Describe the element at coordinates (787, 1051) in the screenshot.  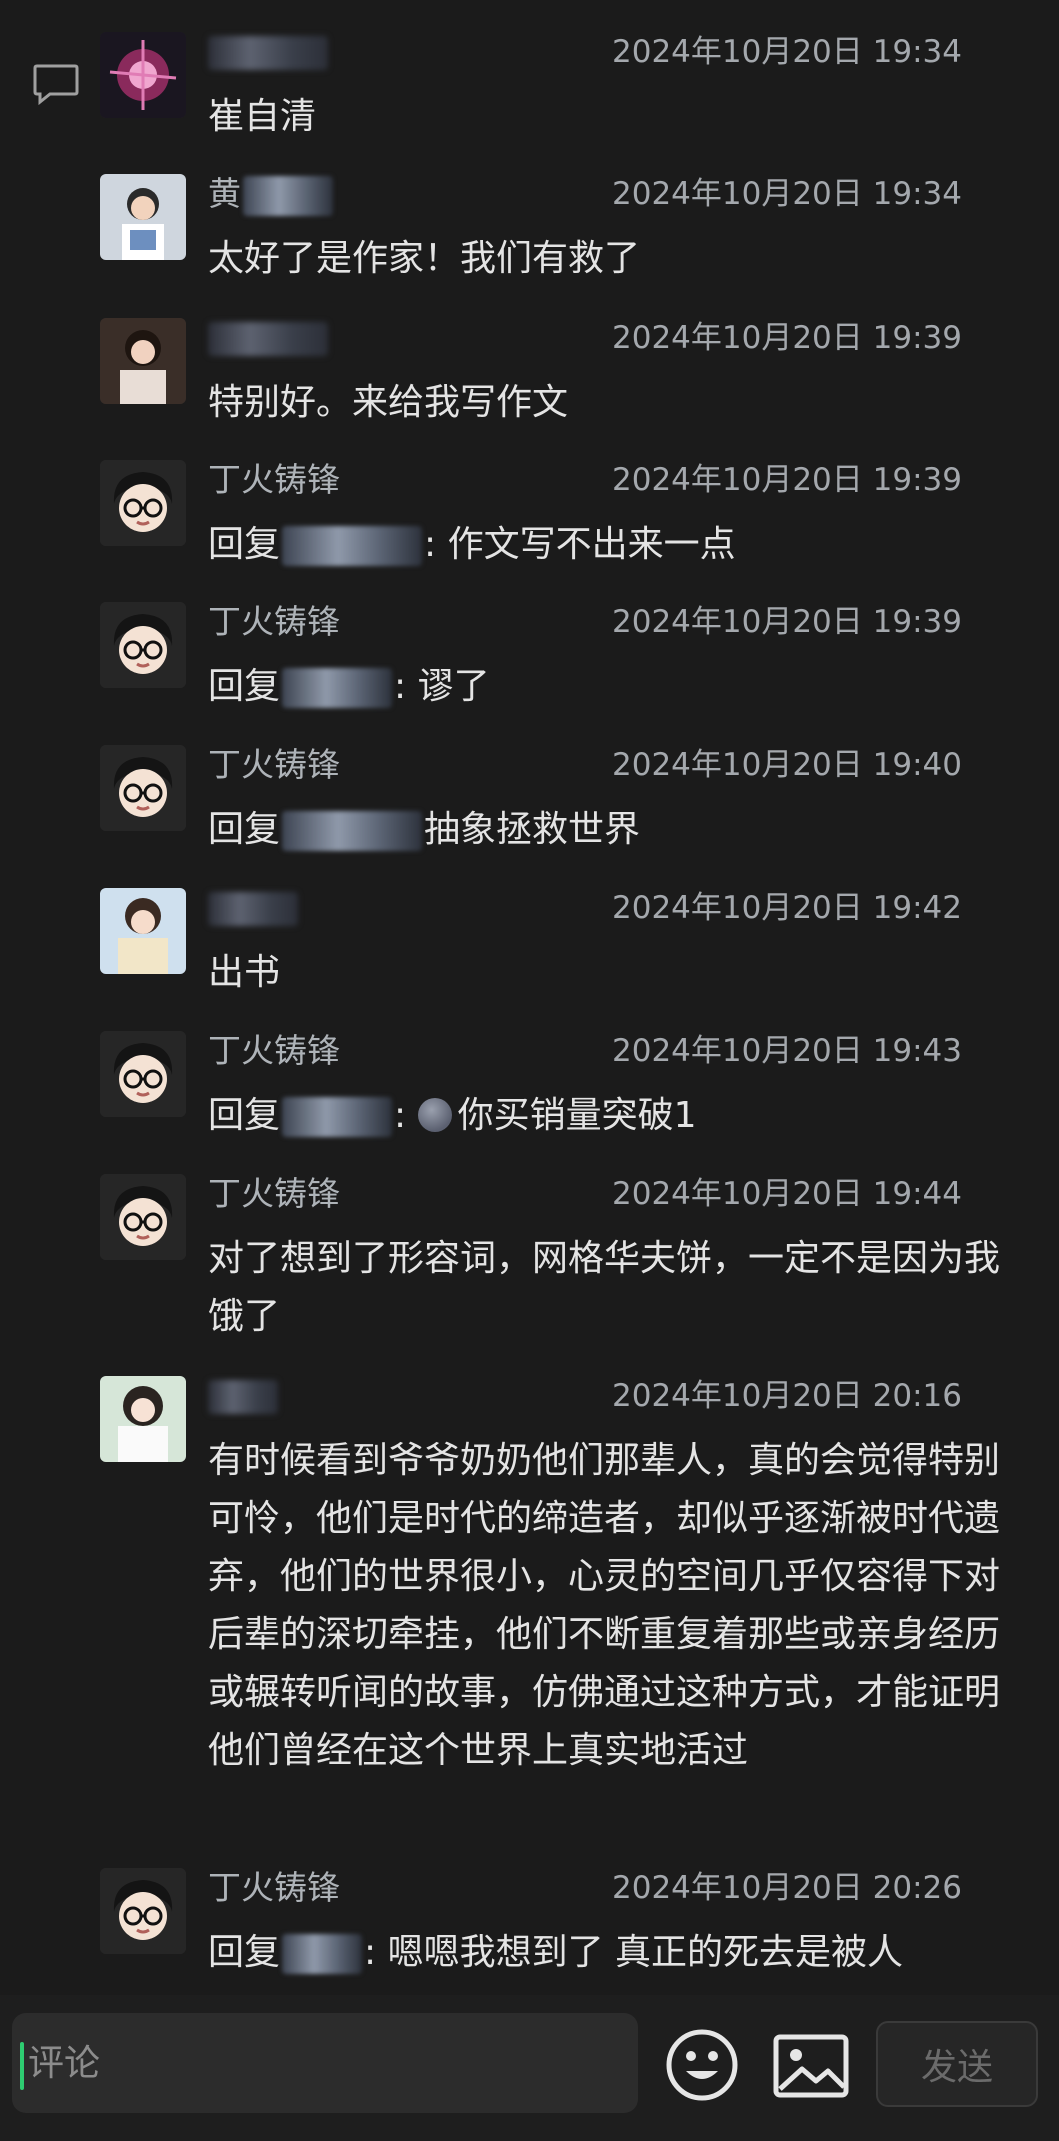
I see `comment-time: 2024年10月20日 19:43` at that location.